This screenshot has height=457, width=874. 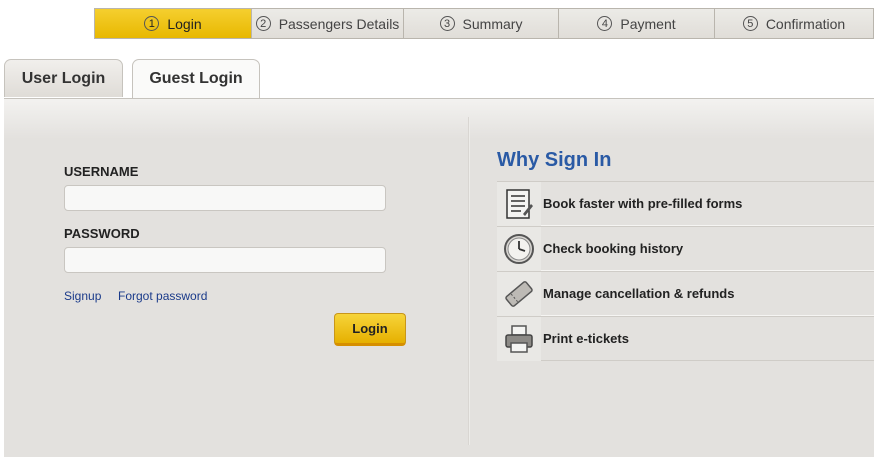 I want to click on username-input, so click(x=225, y=198).